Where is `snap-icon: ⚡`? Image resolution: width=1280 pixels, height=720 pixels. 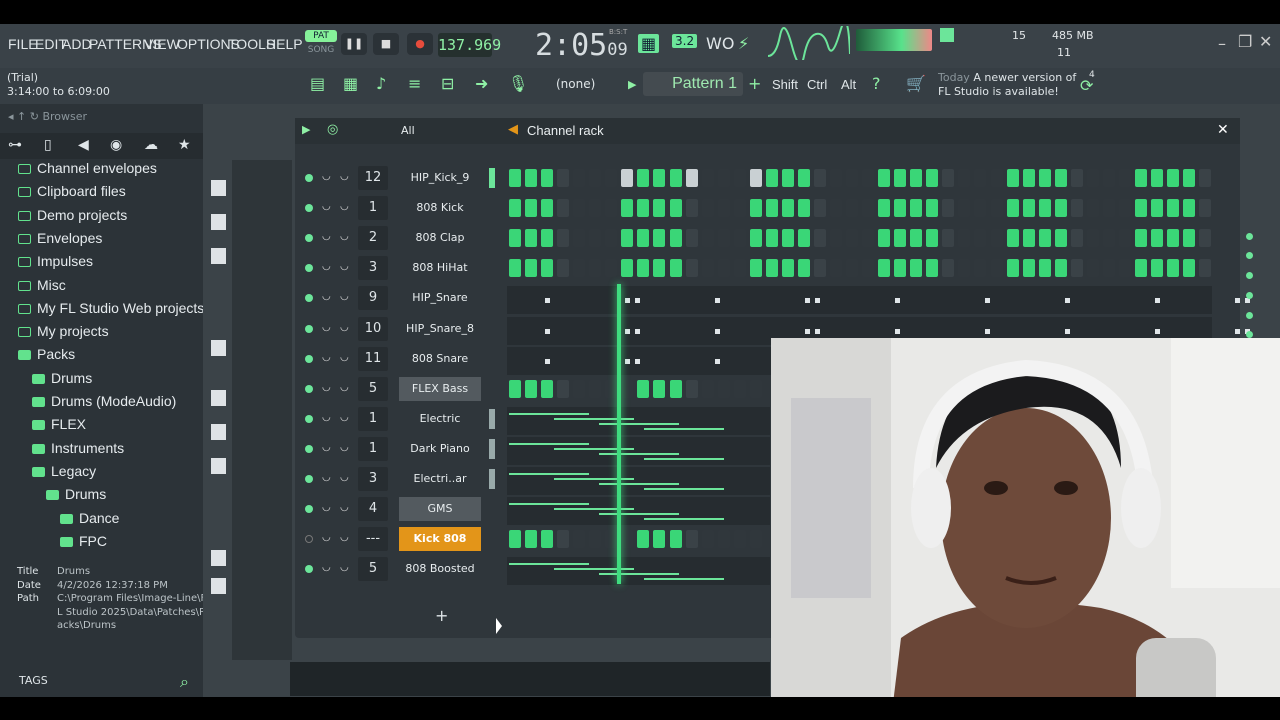 snap-icon: ⚡ is located at coordinates (743, 43).